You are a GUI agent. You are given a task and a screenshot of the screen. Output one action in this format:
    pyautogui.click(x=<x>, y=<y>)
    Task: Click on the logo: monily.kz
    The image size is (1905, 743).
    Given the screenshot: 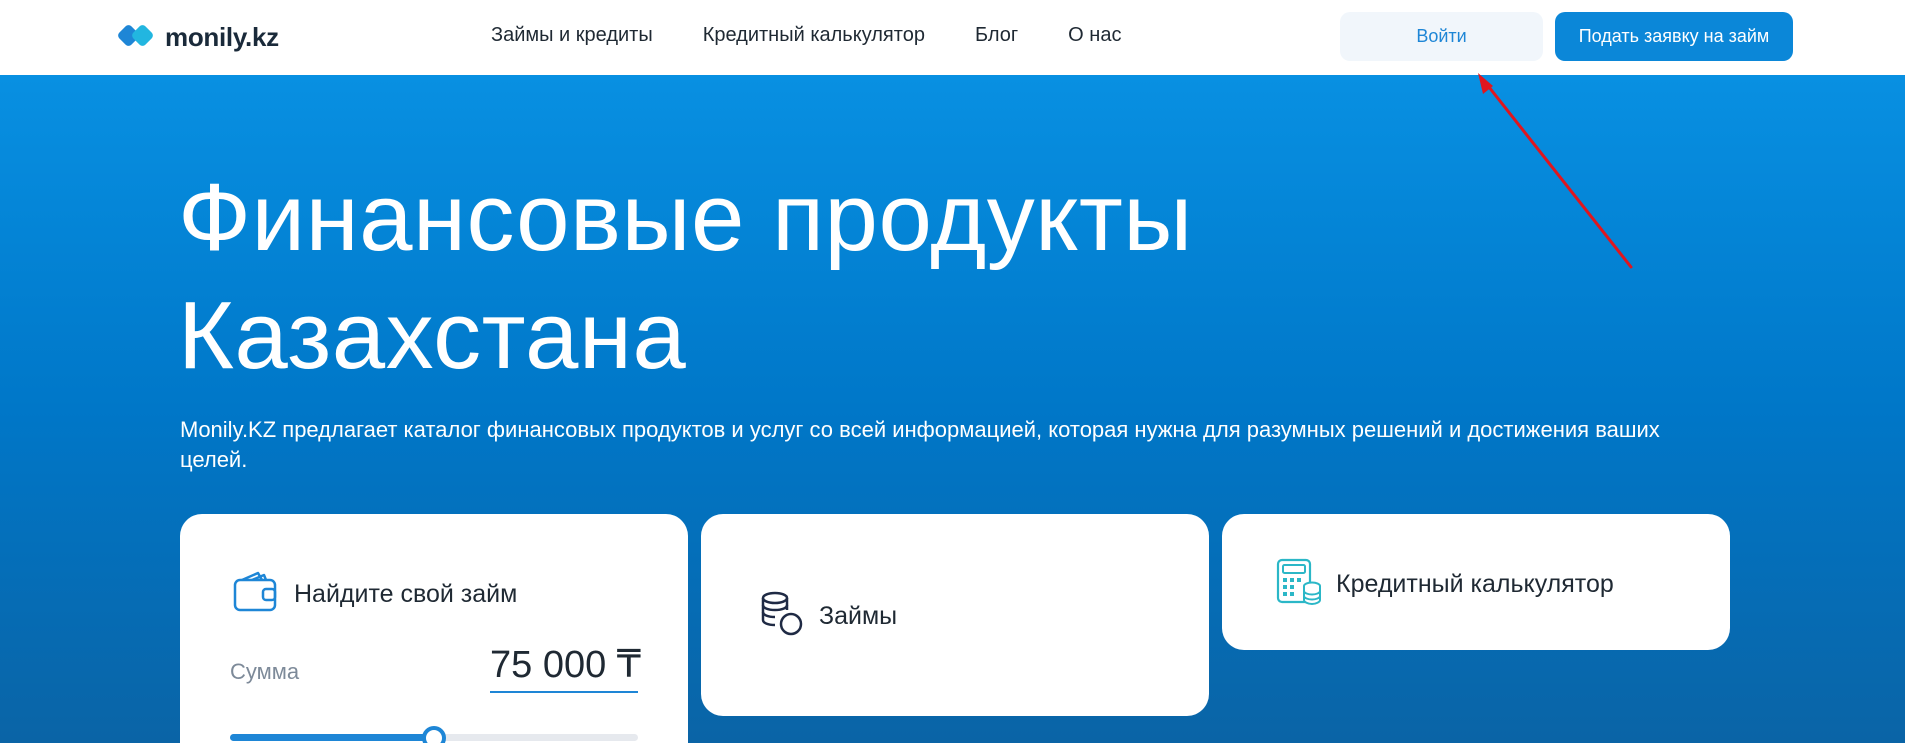 What is the action you would take?
    pyautogui.click(x=198, y=37)
    